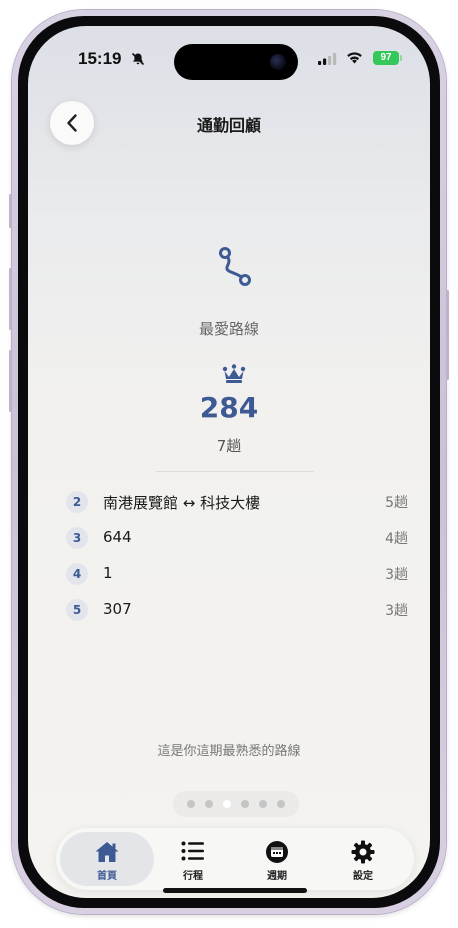  What do you see at coordinates (229, 751) in the screenshot?
I see `caption-text: 這是你這期最熟悉的路線` at bounding box center [229, 751].